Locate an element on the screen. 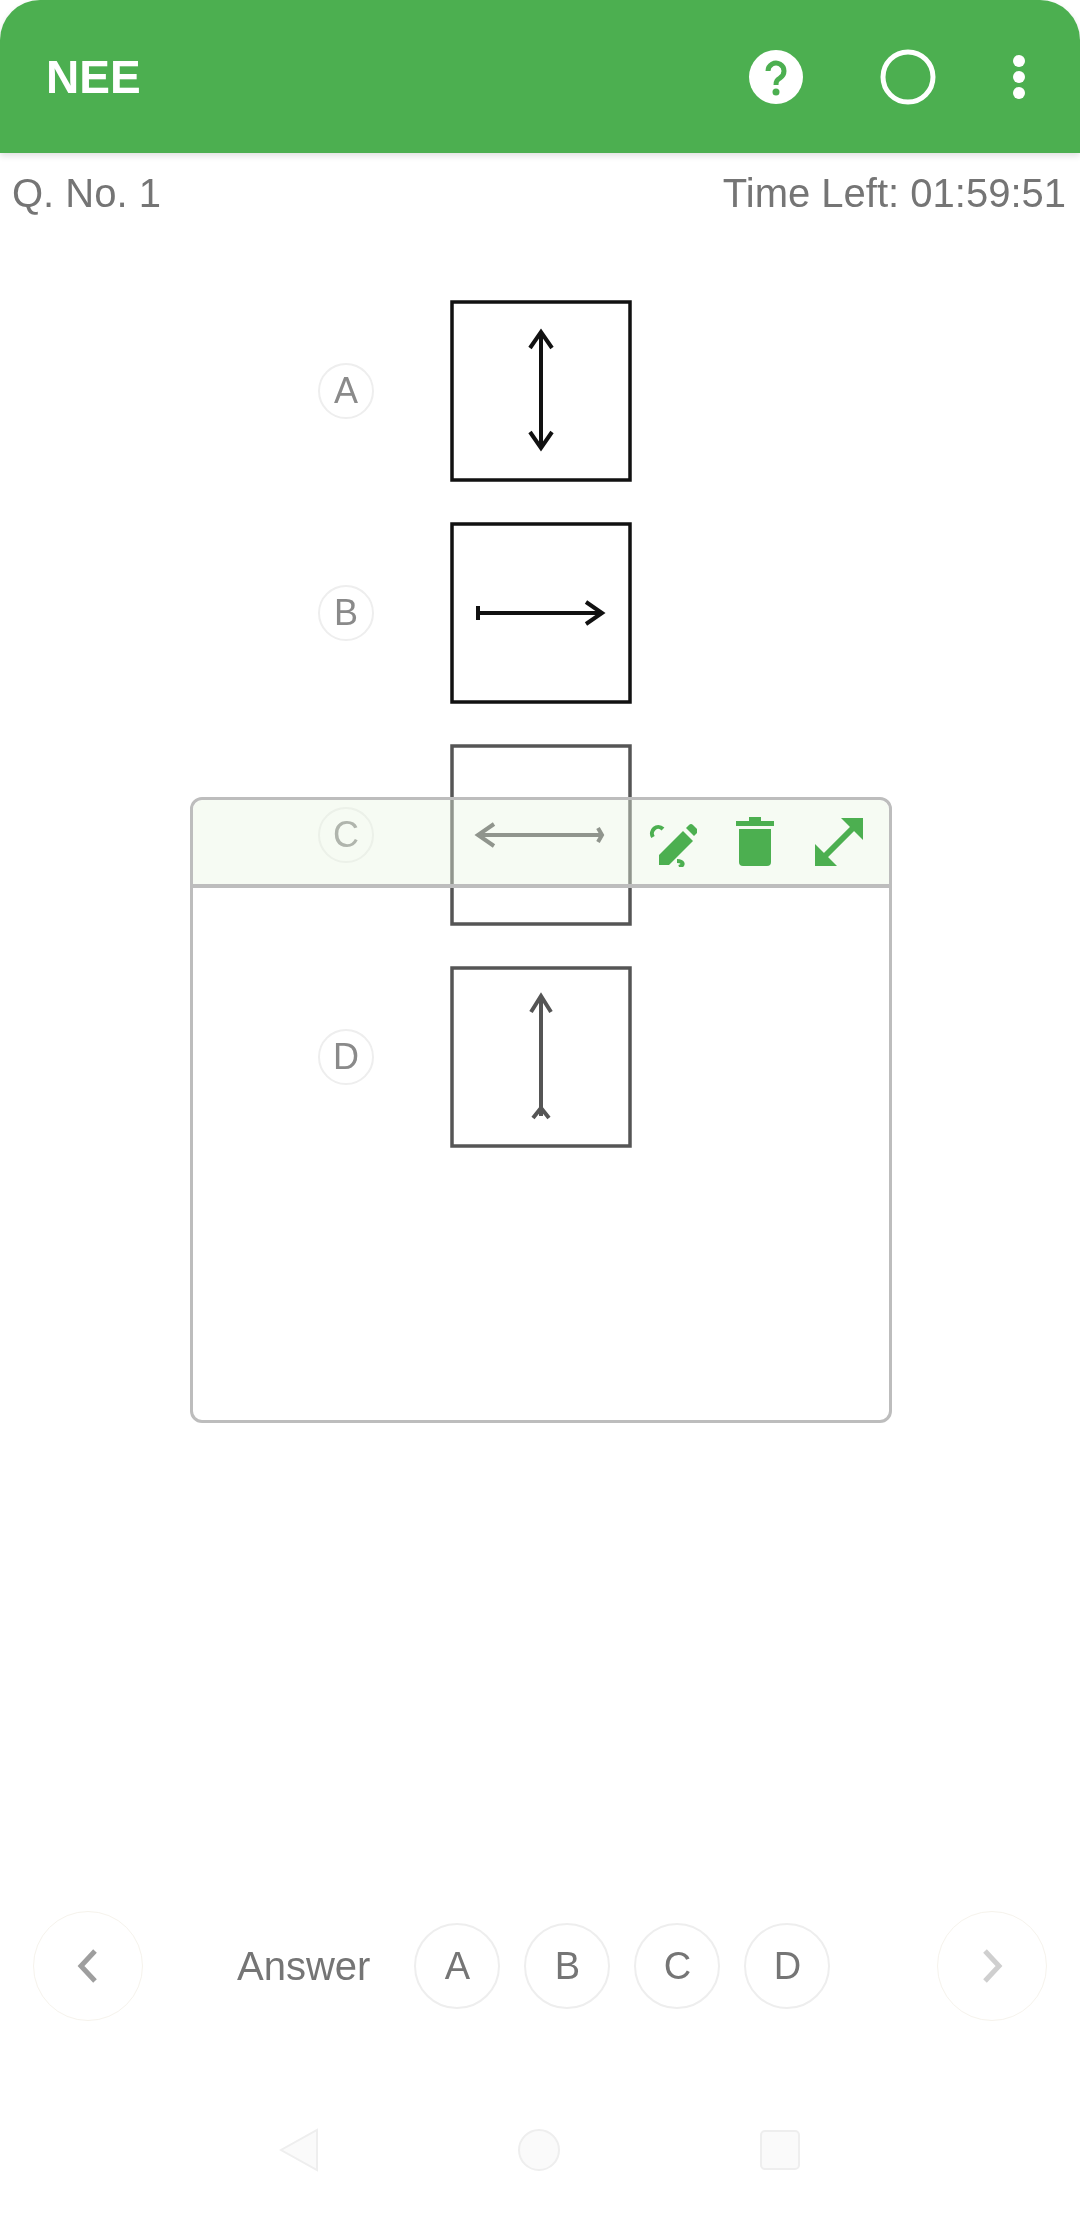 The width and height of the screenshot is (1080, 2220). answer-choice: B is located at coordinates (567, 1966).